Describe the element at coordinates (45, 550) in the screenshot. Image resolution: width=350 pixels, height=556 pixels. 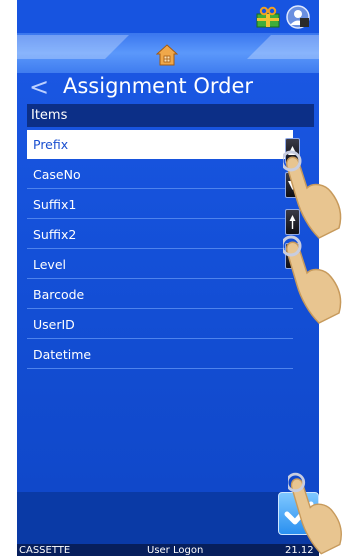
I see `status-left: CASSETTE` at that location.